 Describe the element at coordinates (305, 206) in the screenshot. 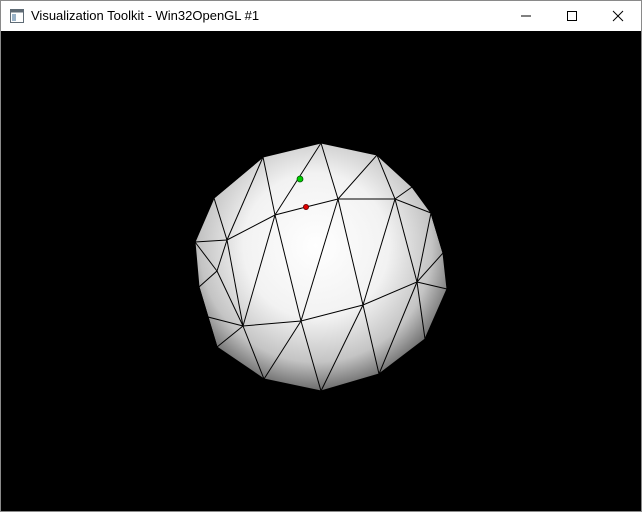

I see `red-point-marker` at that location.